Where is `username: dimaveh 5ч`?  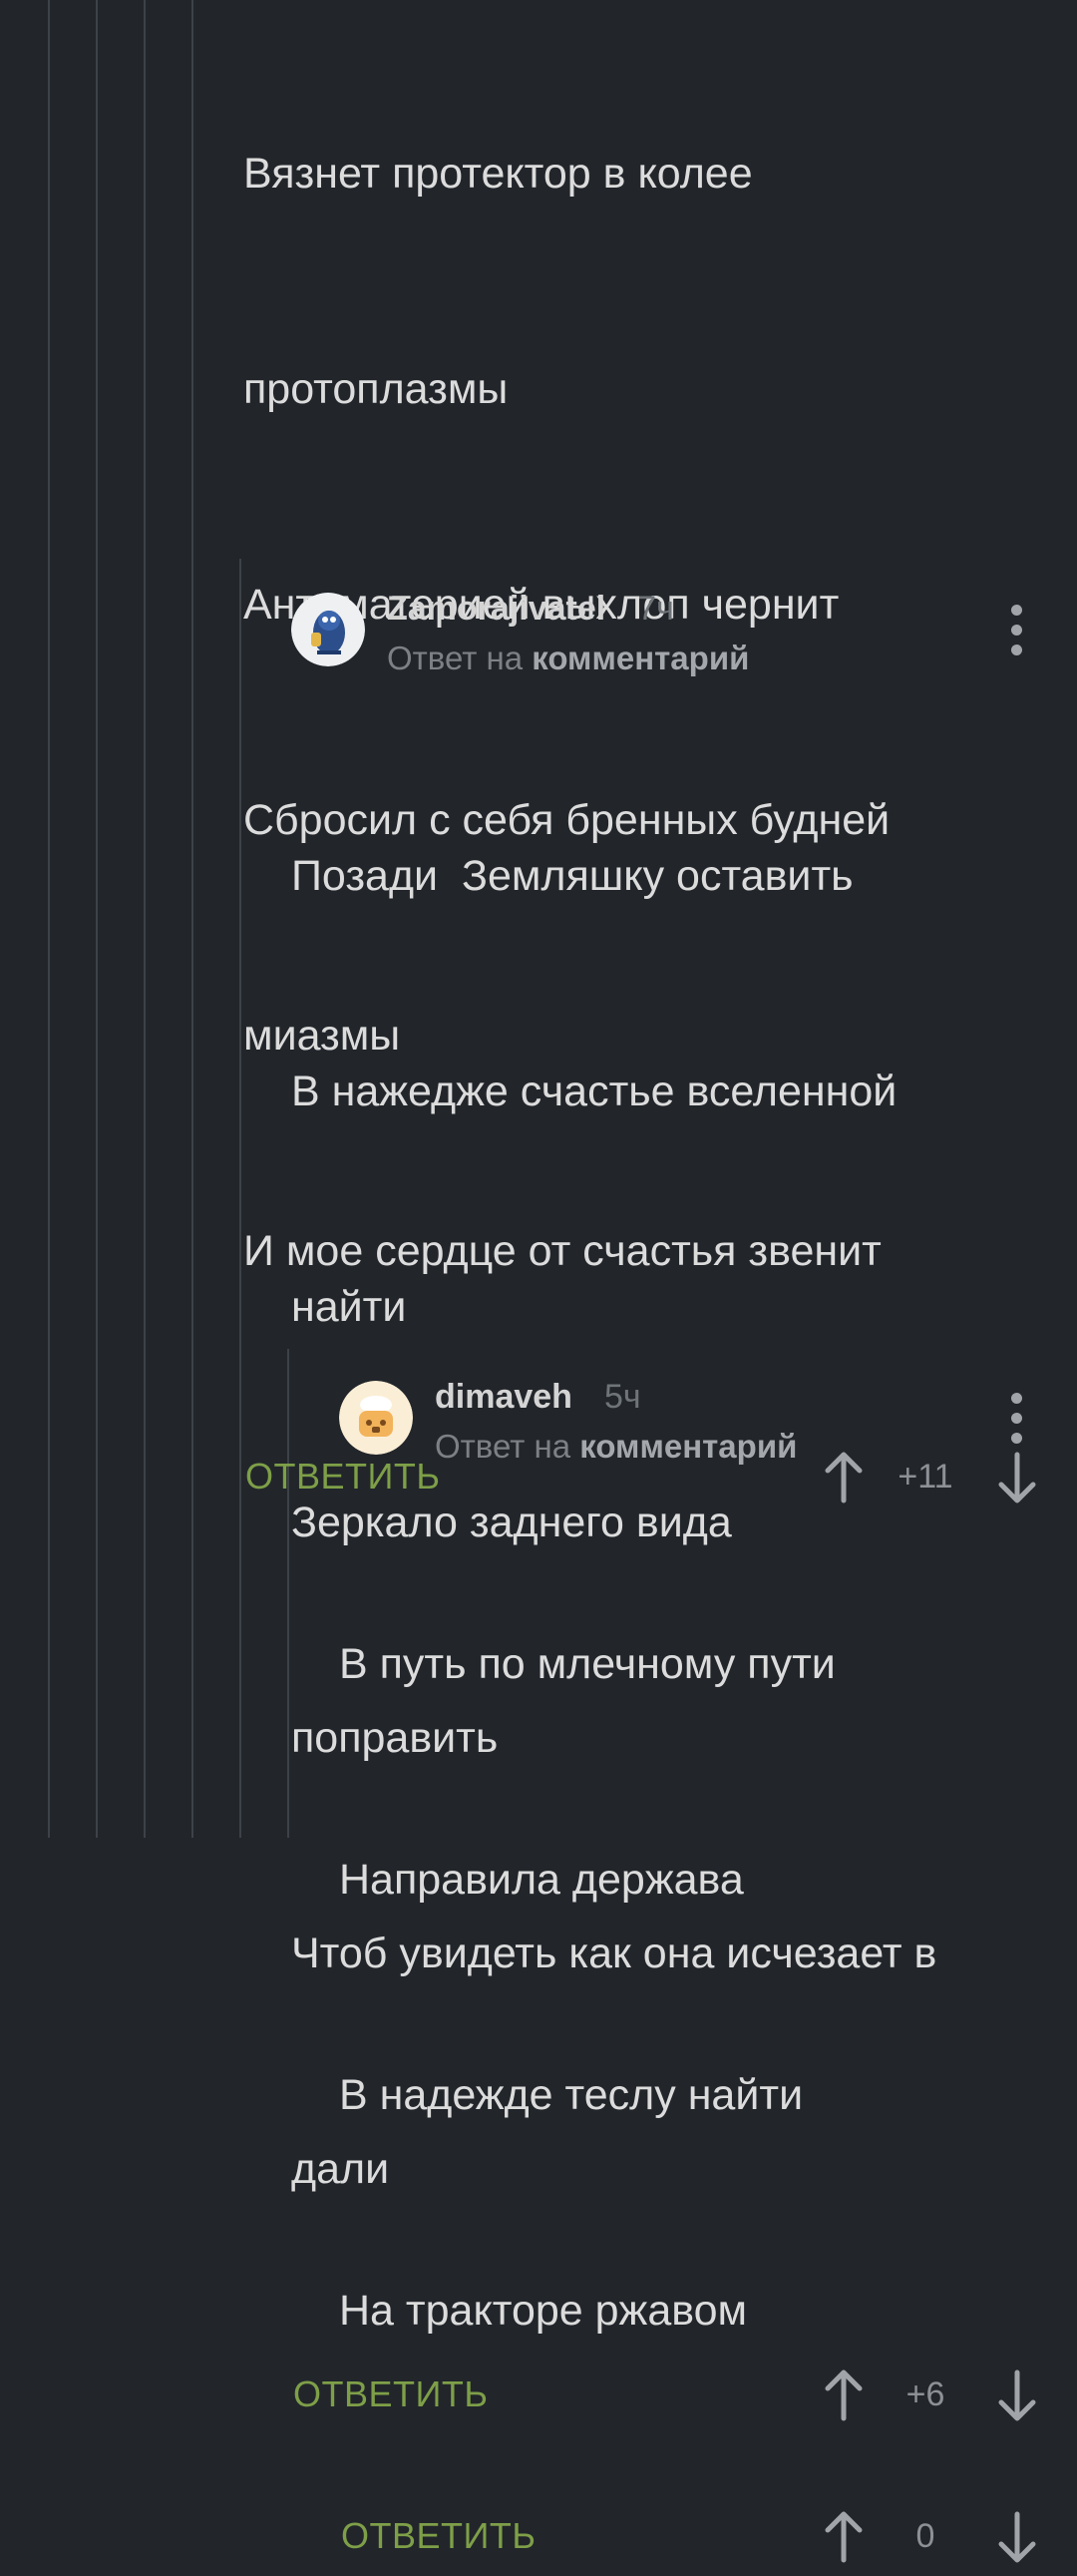
username: dimaveh 5ч is located at coordinates (538, 1397).